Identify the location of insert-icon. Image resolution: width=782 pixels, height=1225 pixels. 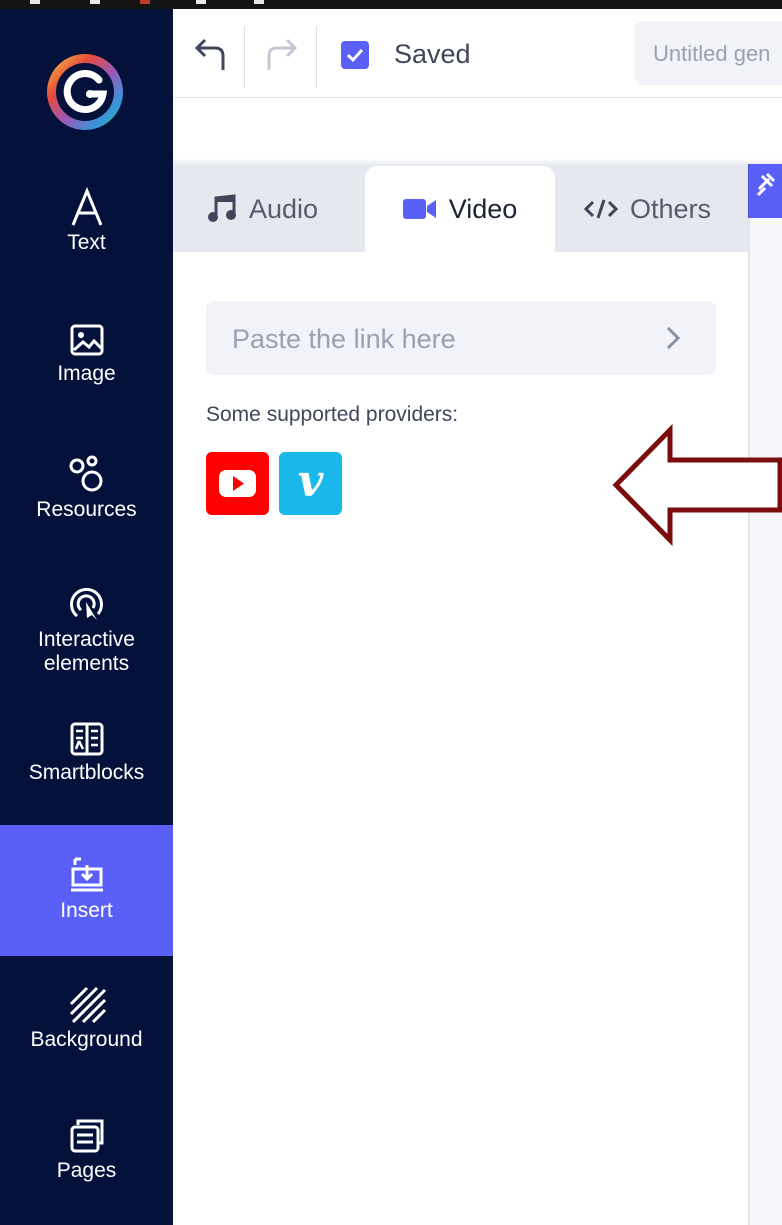
(86, 874).